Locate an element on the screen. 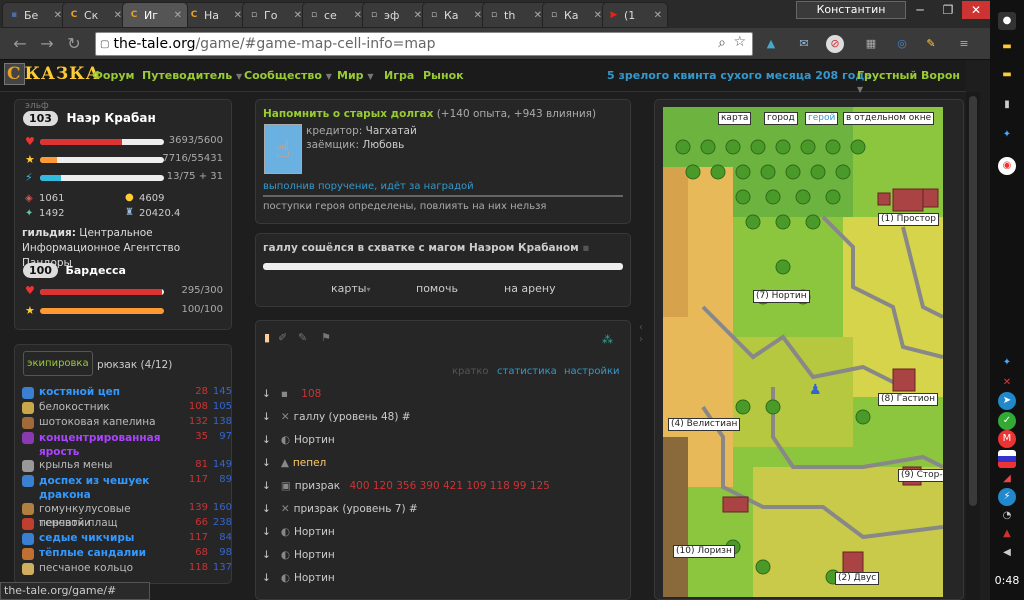  town-label: (8) Гастион is located at coordinates (908, 399).